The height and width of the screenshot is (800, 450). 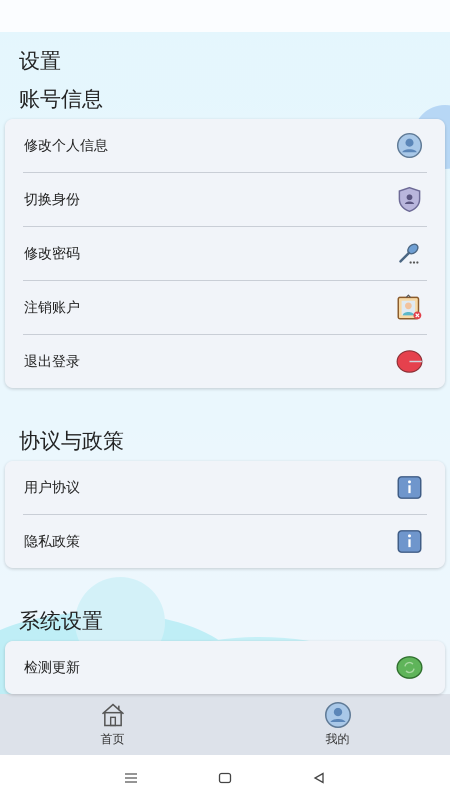 What do you see at coordinates (72, 441) in the screenshot?
I see `section-title: 协议与政策` at bounding box center [72, 441].